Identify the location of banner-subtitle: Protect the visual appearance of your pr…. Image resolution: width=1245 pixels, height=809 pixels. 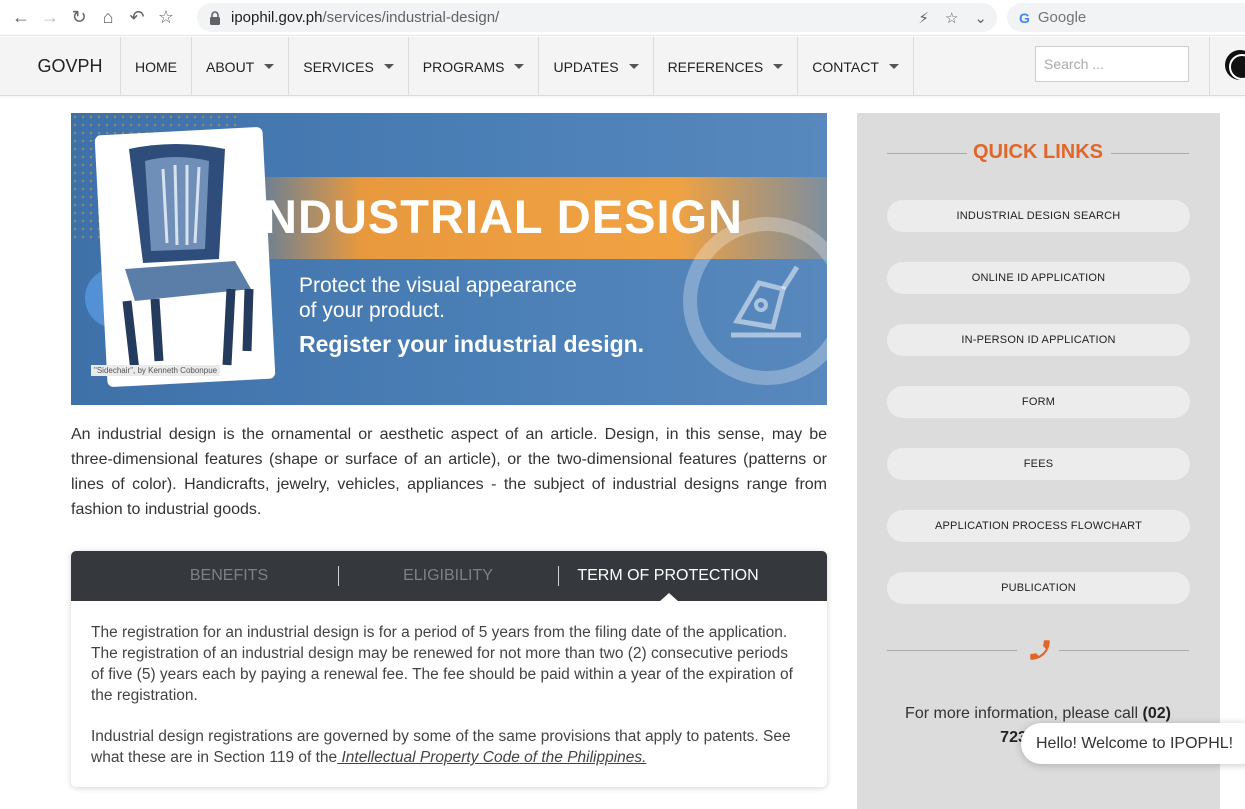
(438, 298).